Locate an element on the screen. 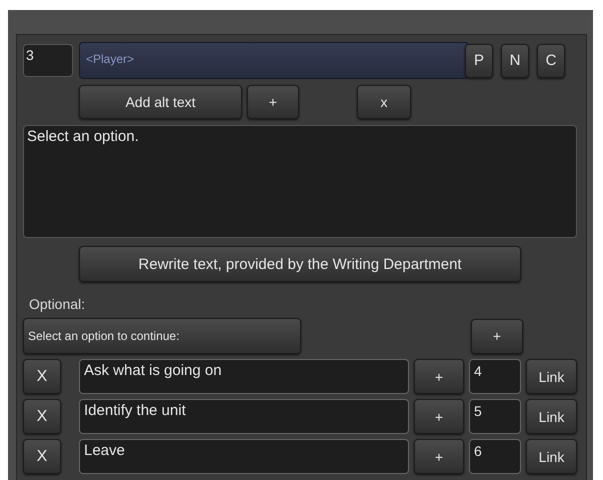 This screenshot has width=603, height=480. add-option-button: + is located at coordinates (497, 336).